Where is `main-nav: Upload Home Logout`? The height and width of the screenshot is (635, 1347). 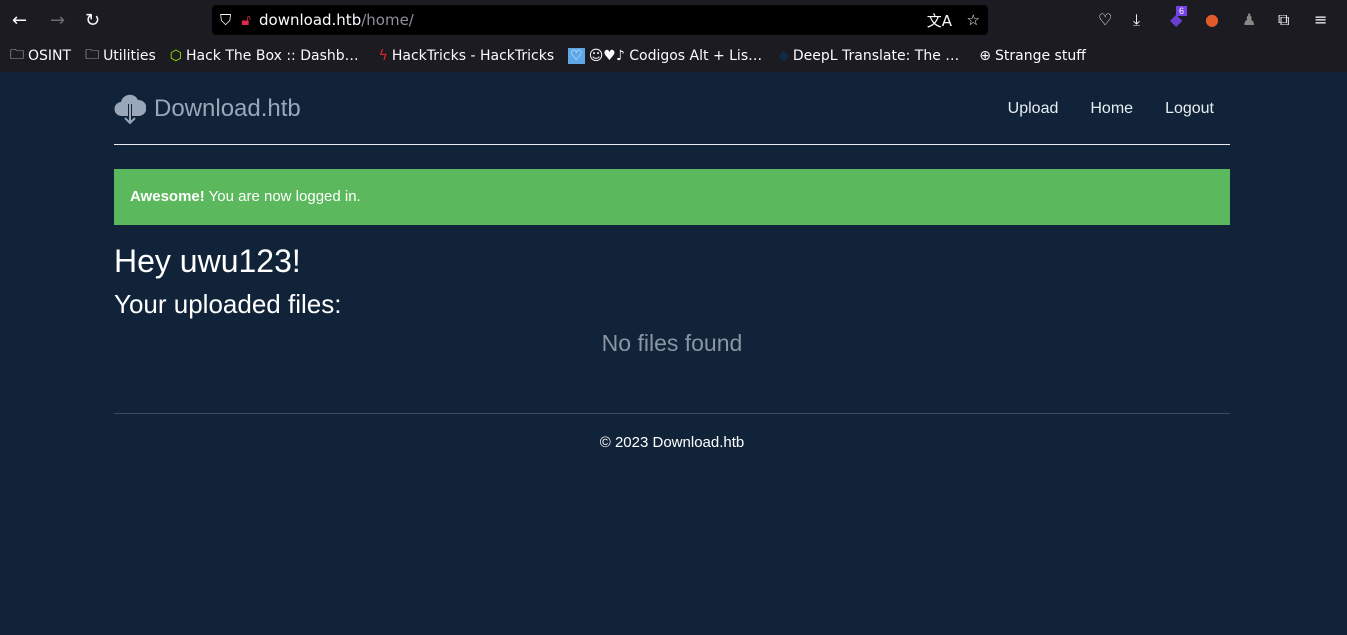
main-nav: Upload Home Logout is located at coordinates (1111, 109).